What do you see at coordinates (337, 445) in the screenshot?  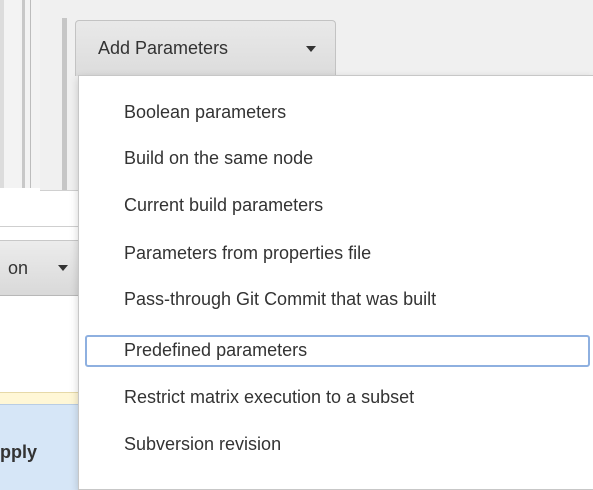 I see `menu-item-subversion-revision: Subversion revision` at bounding box center [337, 445].